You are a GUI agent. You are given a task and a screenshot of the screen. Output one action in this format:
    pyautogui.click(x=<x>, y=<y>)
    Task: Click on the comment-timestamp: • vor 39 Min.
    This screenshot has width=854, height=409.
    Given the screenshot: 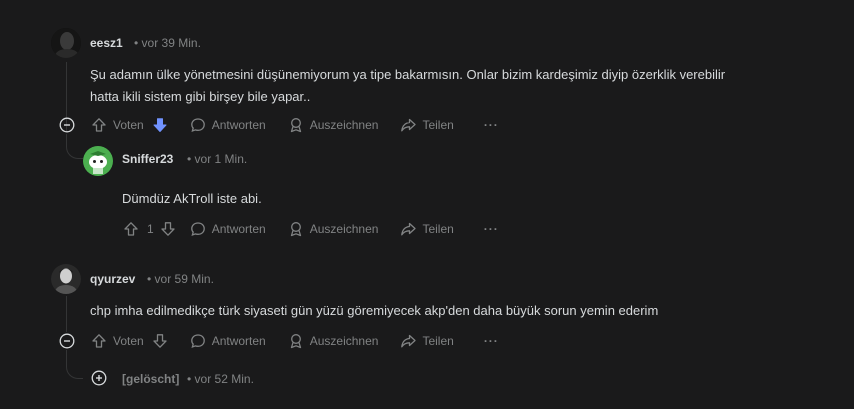 What is the action you would take?
    pyautogui.click(x=167, y=43)
    